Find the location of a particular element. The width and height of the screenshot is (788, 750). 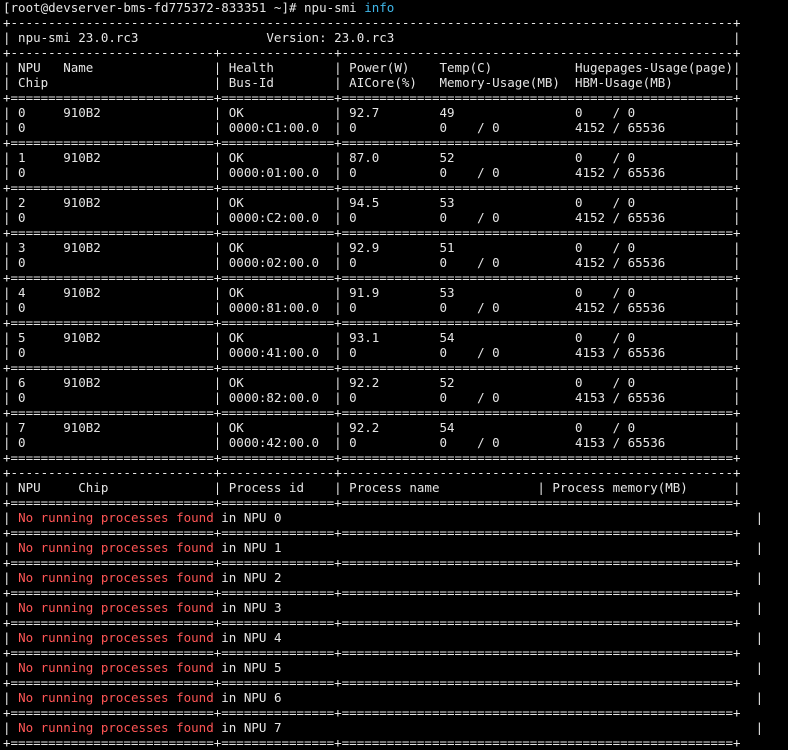

process-row: | No running processes found in NPU 2 | is located at coordinates (394, 577).